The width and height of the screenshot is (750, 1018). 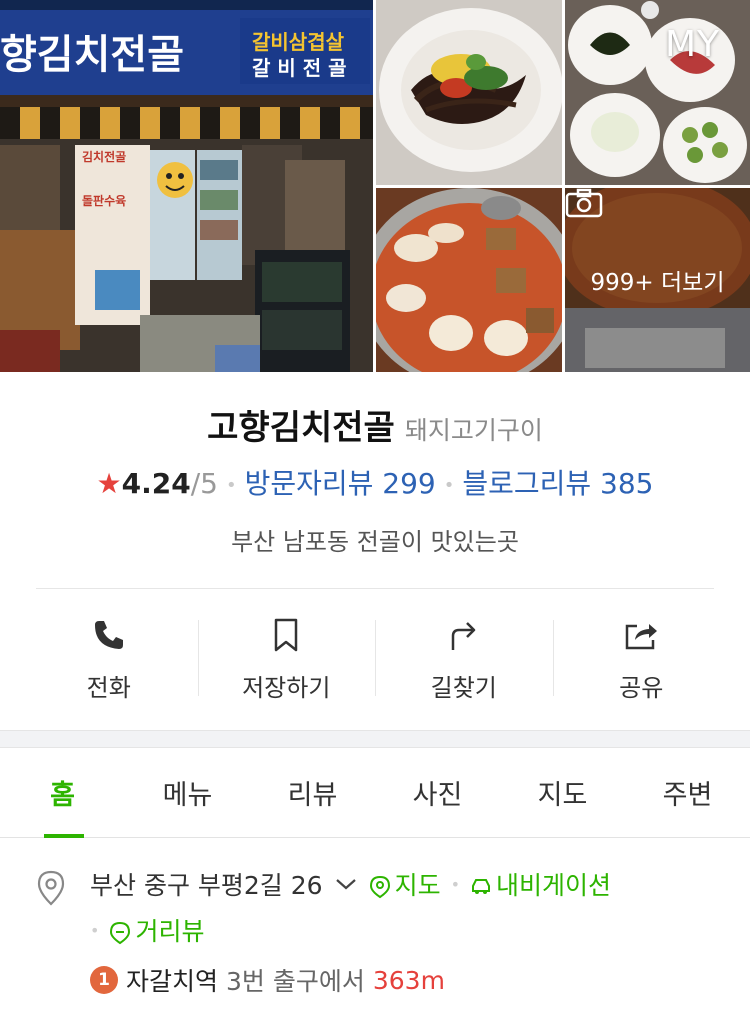 I want to click on tab-bar: 홈 메뉴 리뷰 사진 지도 주변, so click(x=375, y=793).